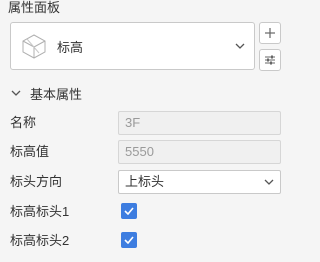 Image resolution: width=320 pixels, height=262 pixels. What do you see at coordinates (40, 240) in the screenshot?
I see `property-label-head2: 标高标头2` at bounding box center [40, 240].